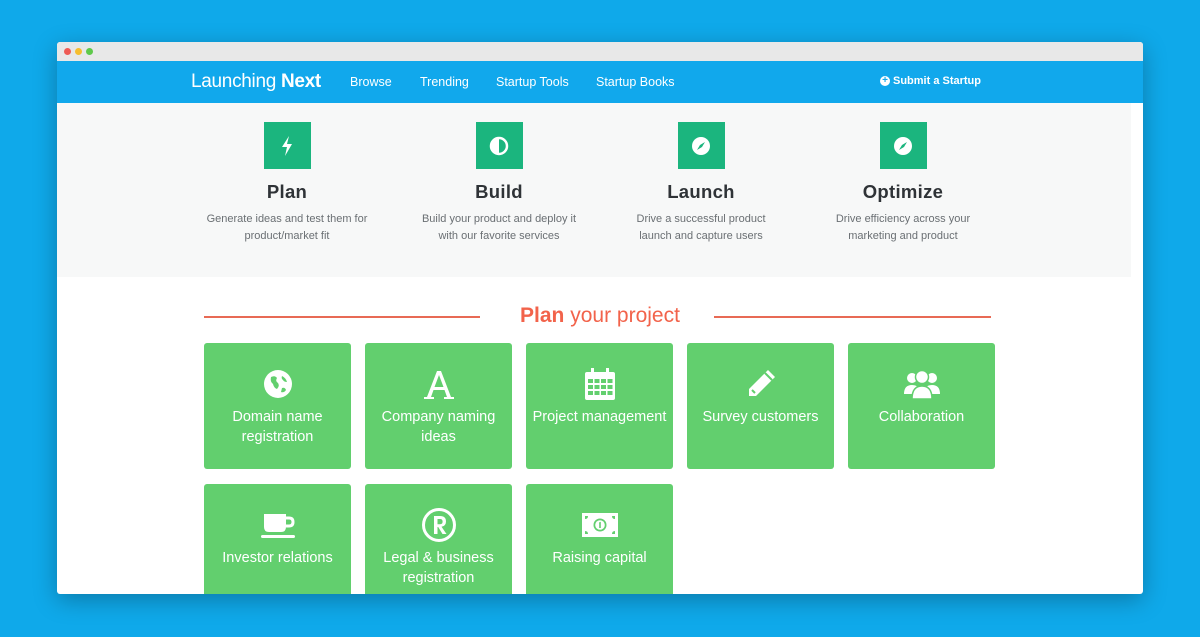  Describe the element at coordinates (635, 82) in the screenshot. I see `nav-link-startup-books: Startup Books` at that location.